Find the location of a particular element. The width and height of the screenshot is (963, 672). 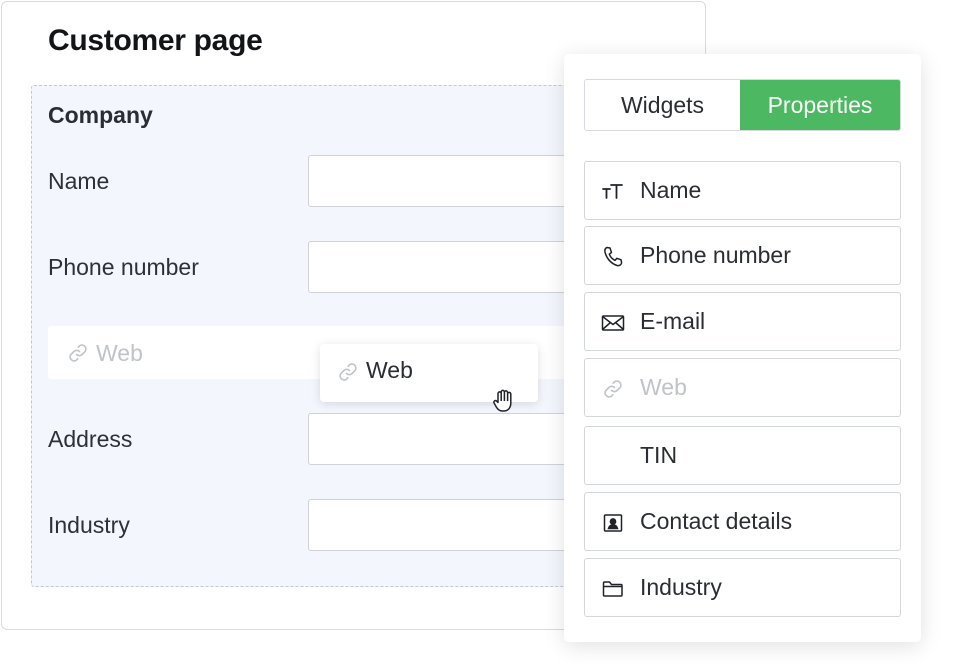

dragged-widget-label: Web is located at coordinates (389, 370).